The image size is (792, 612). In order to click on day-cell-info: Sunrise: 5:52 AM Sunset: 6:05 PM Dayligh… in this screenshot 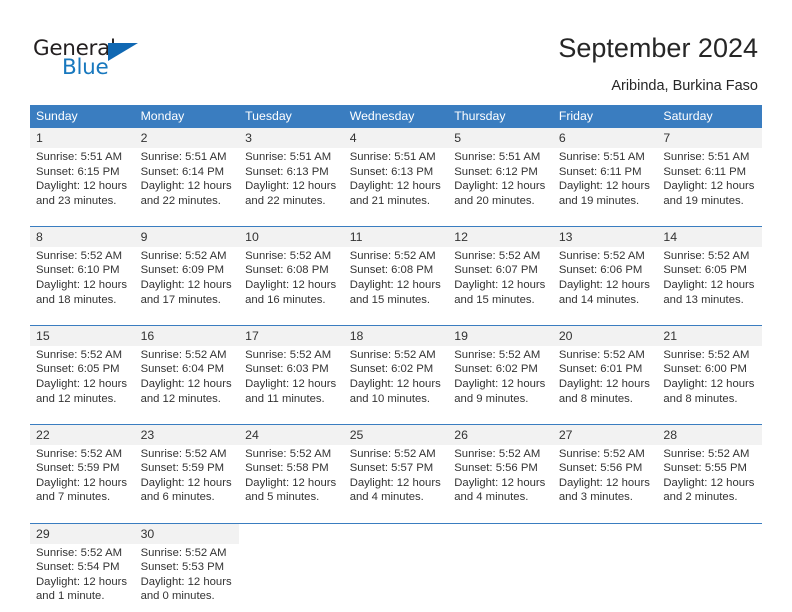, I will do `click(82, 379)`.